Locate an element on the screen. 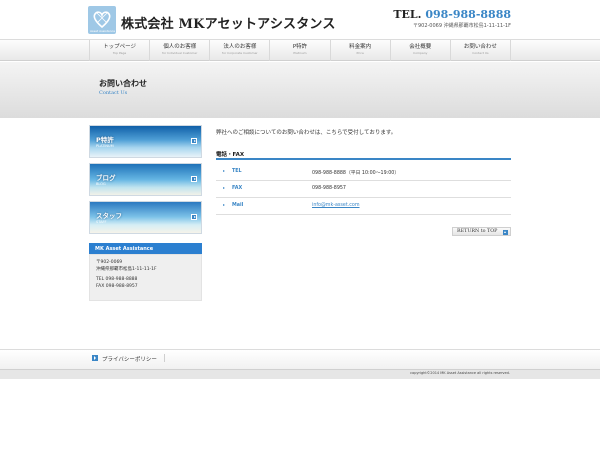  info-fax: FAX 098-988-8957 is located at coordinates (117, 286).